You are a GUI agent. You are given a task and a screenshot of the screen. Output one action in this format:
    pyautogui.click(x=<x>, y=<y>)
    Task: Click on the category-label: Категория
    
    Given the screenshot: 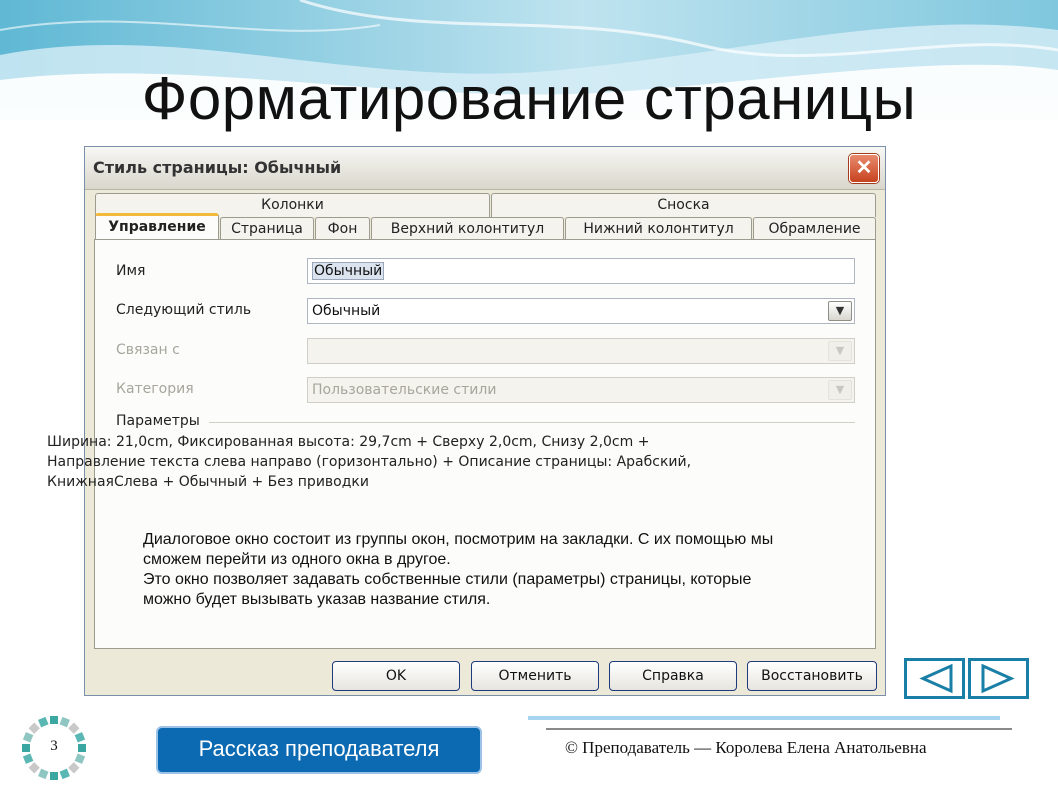 What is the action you would take?
    pyautogui.click(x=155, y=389)
    